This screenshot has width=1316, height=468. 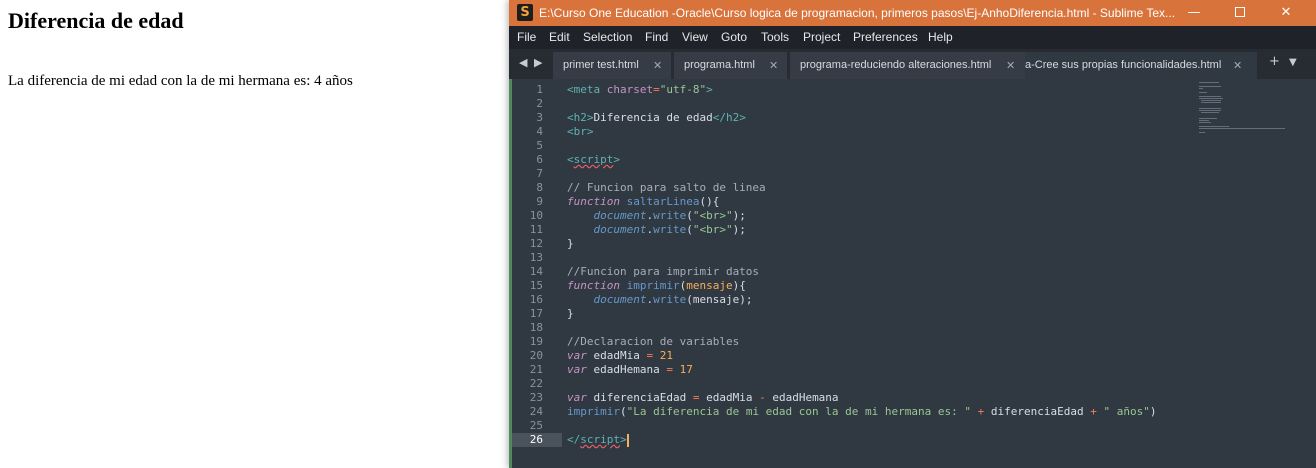 I want to click on line-number: 9, so click(x=539, y=201).